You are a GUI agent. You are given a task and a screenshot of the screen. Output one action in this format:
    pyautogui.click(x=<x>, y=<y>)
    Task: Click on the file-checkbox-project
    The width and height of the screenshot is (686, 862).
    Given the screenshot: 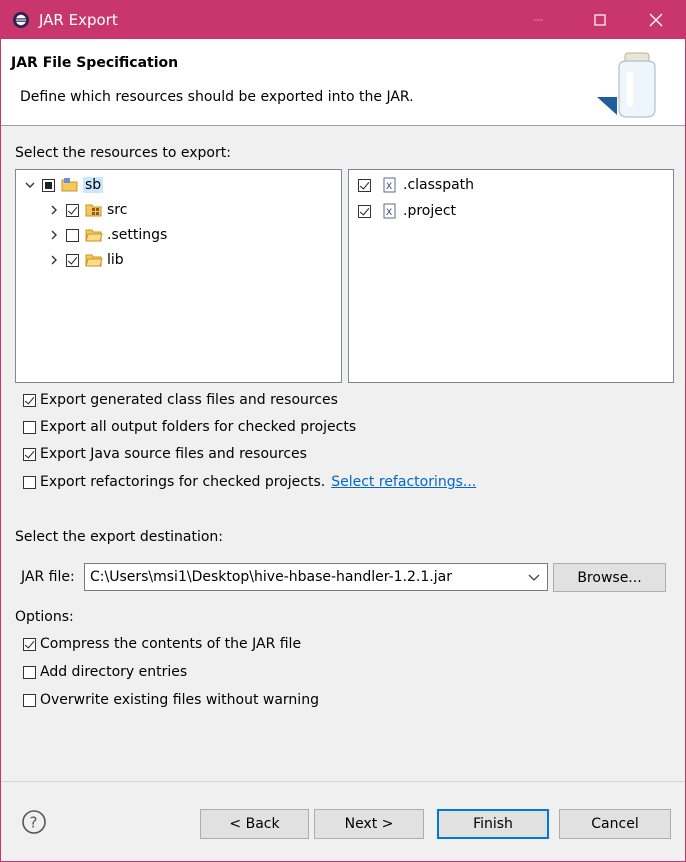 What is the action you would take?
    pyautogui.click(x=364, y=211)
    